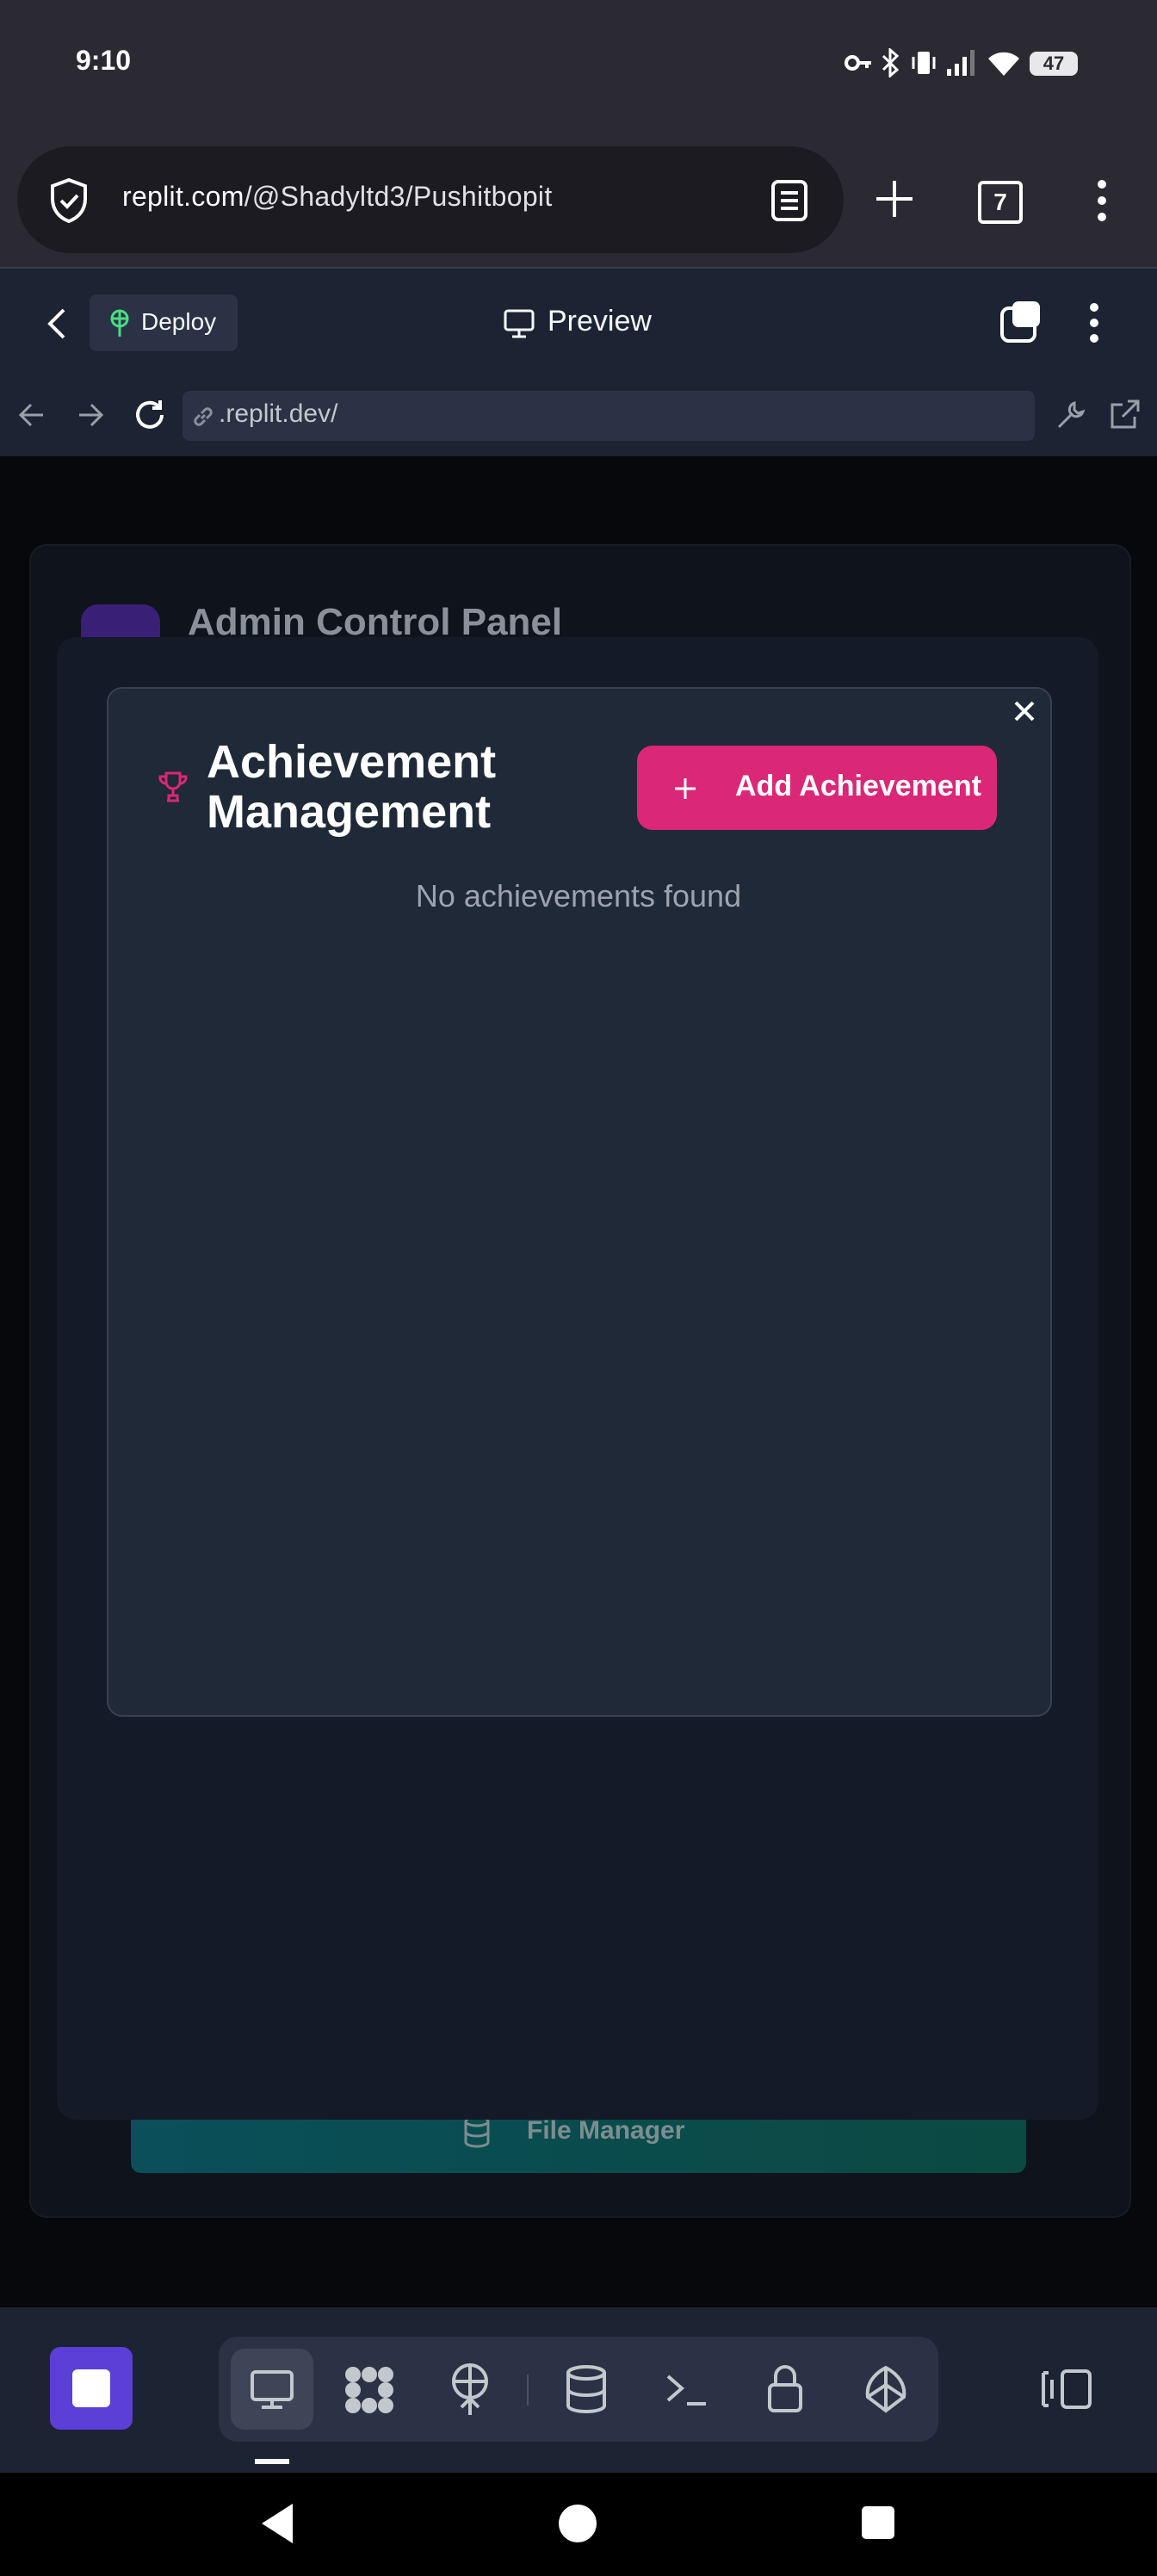  What do you see at coordinates (520, 324) in the screenshot?
I see `monitor-icon` at bounding box center [520, 324].